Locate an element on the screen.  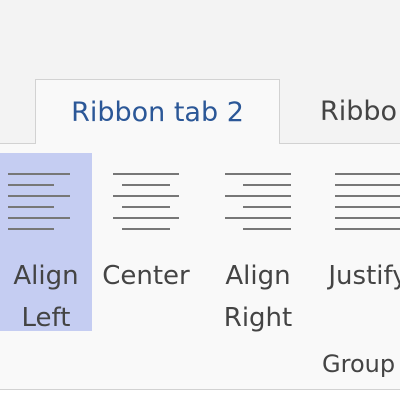
align-right-button: Align Right is located at coordinates (258, 243).